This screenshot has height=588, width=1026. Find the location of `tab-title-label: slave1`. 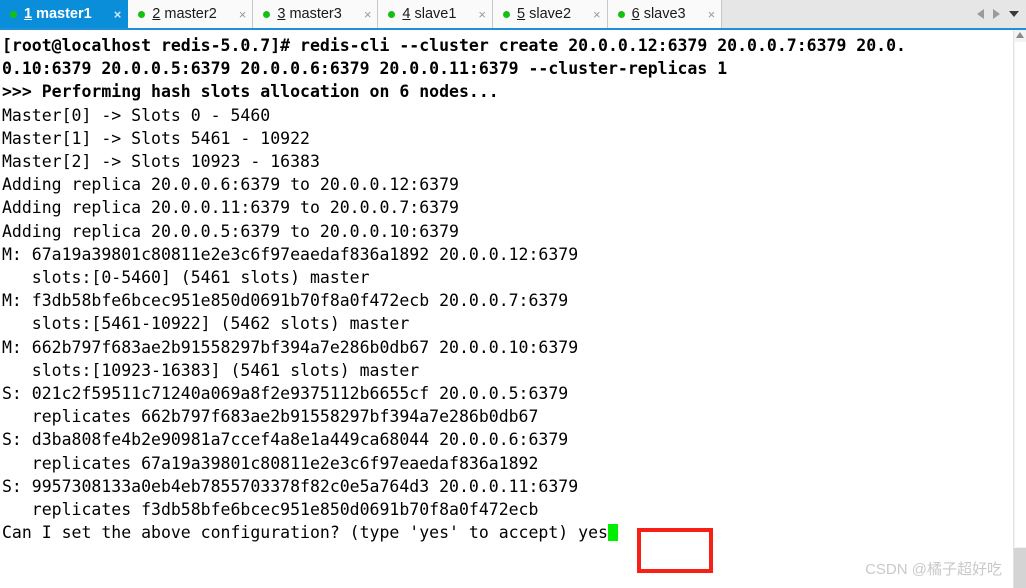

tab-title-label: slave1 is located at coordinates (435, 14).